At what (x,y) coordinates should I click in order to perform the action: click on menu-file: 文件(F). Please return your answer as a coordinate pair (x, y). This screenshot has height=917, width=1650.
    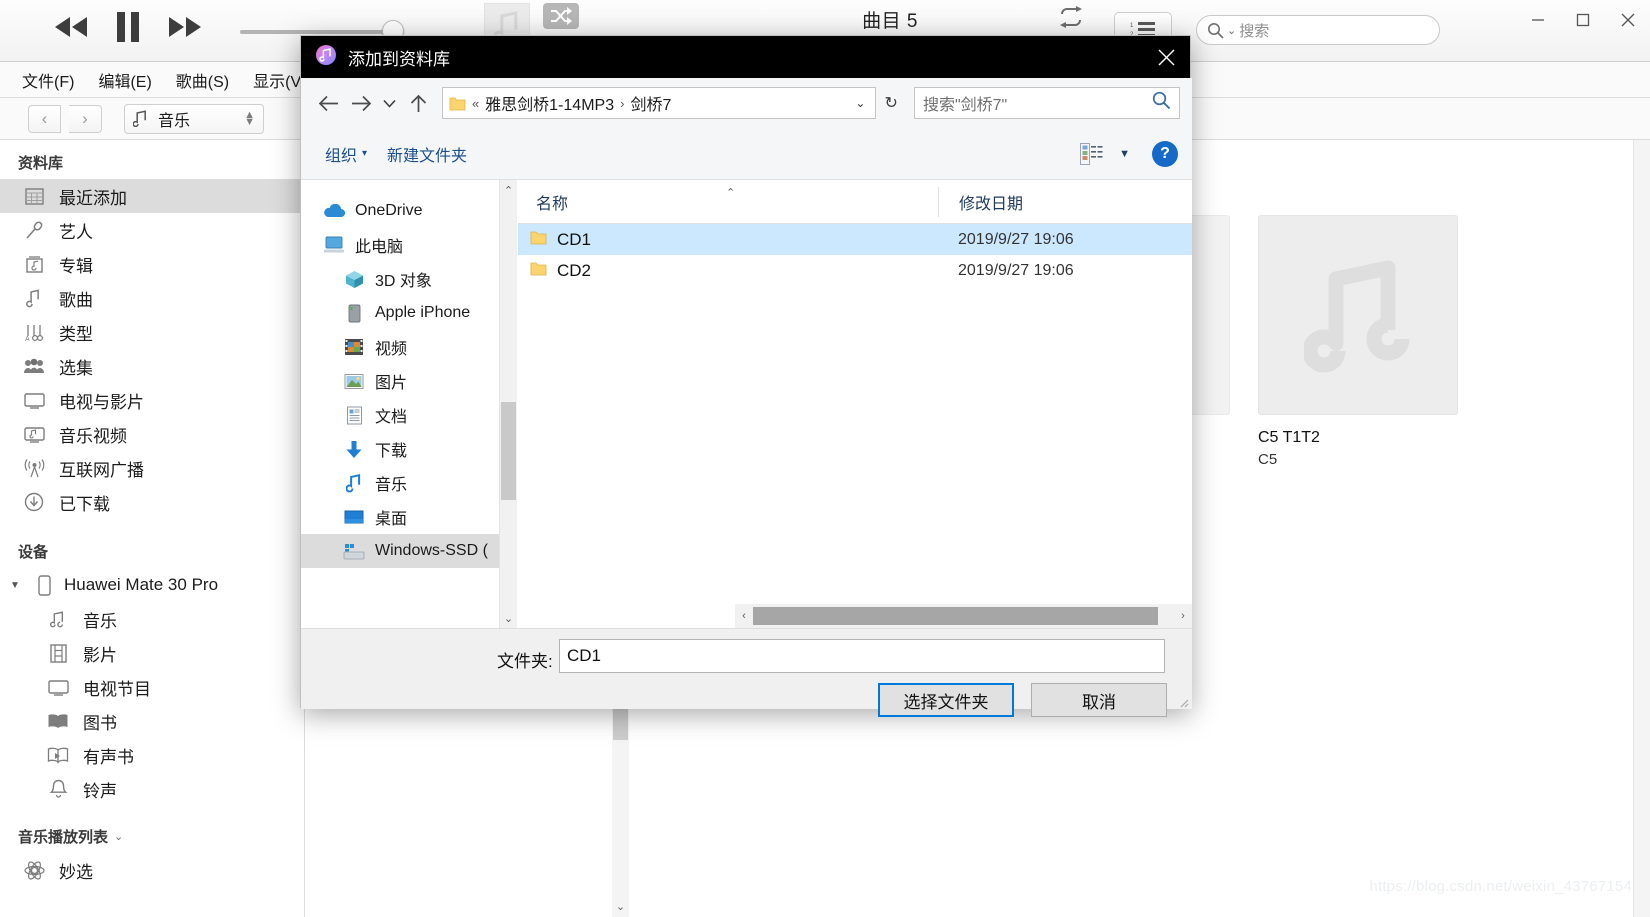
    Looking at the image, I should click on (48, 80).